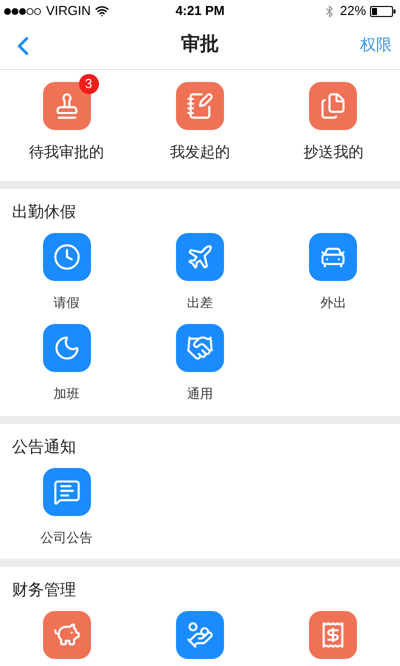 This screenshot has height=666, width=400. Describe the element at coordinates (200, 256) in the screenshot. I see `airplane-icon` at that location.